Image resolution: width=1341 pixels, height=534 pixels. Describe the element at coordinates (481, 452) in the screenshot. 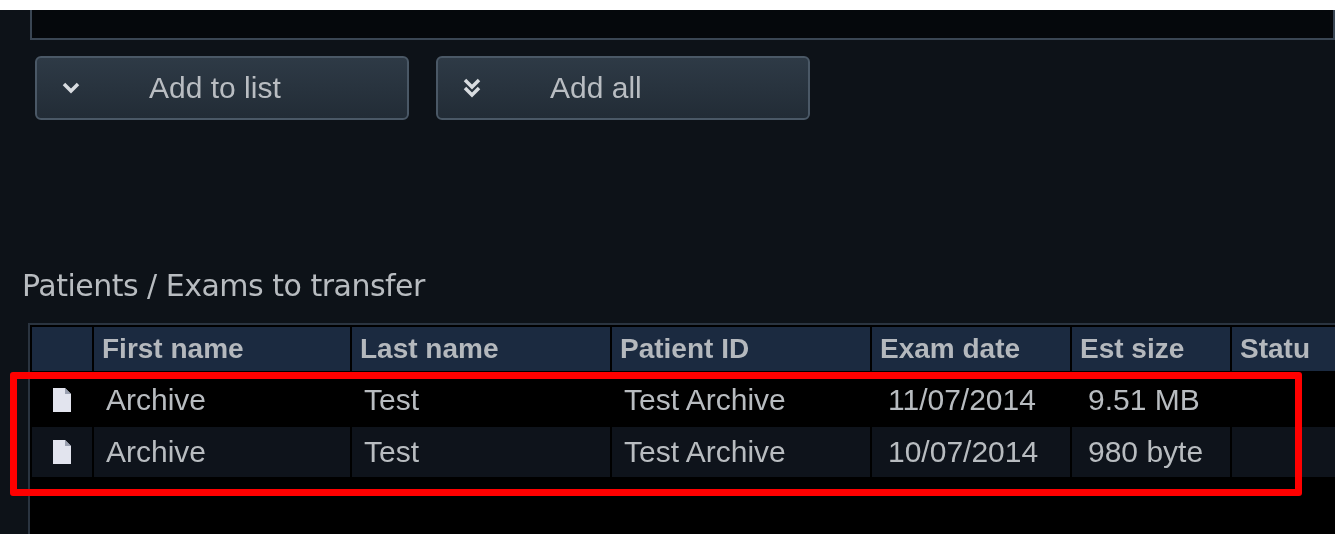

I see `table-cell: Test` at that location.